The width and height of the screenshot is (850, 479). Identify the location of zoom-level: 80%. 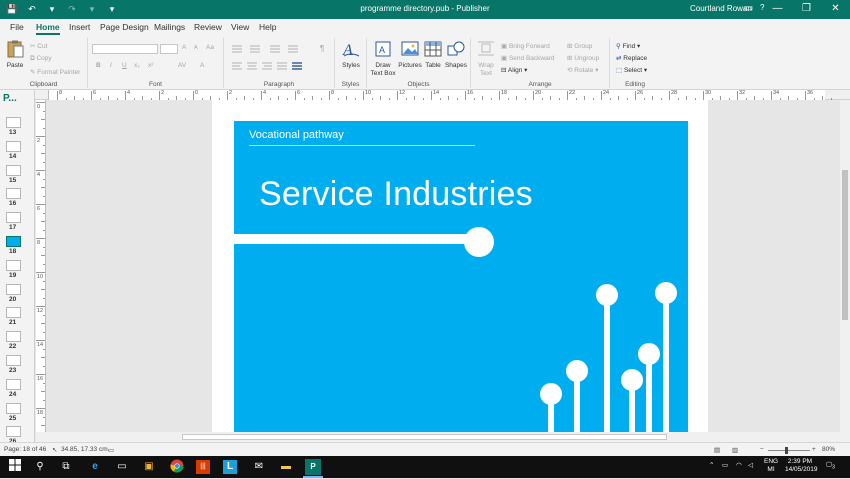
(828, 449).